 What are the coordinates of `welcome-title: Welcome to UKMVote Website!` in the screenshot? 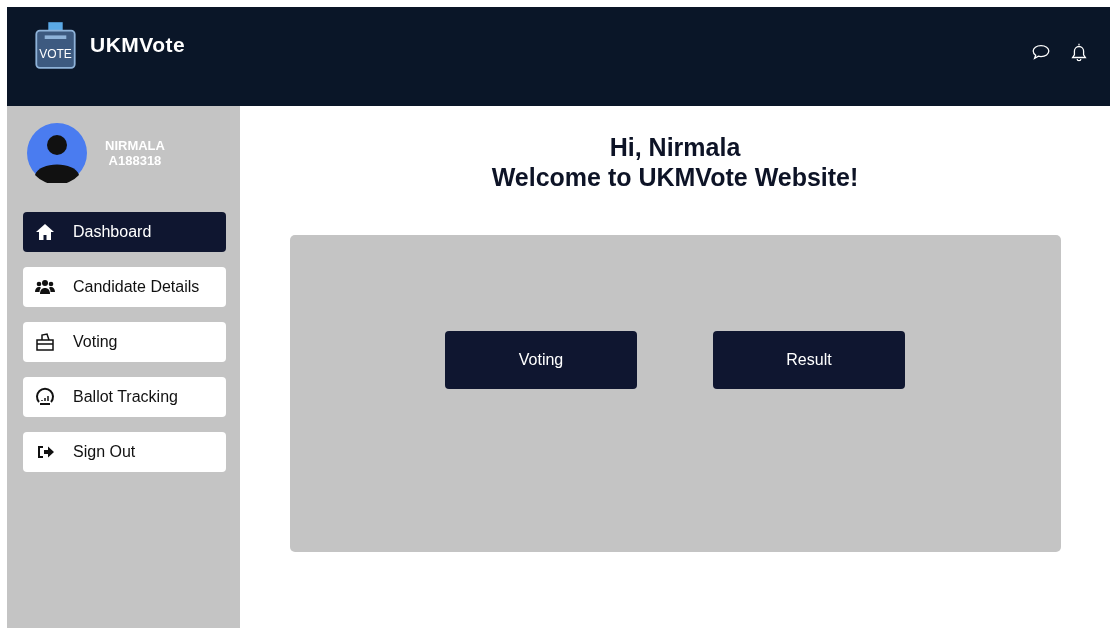 It's located at (675, 177).